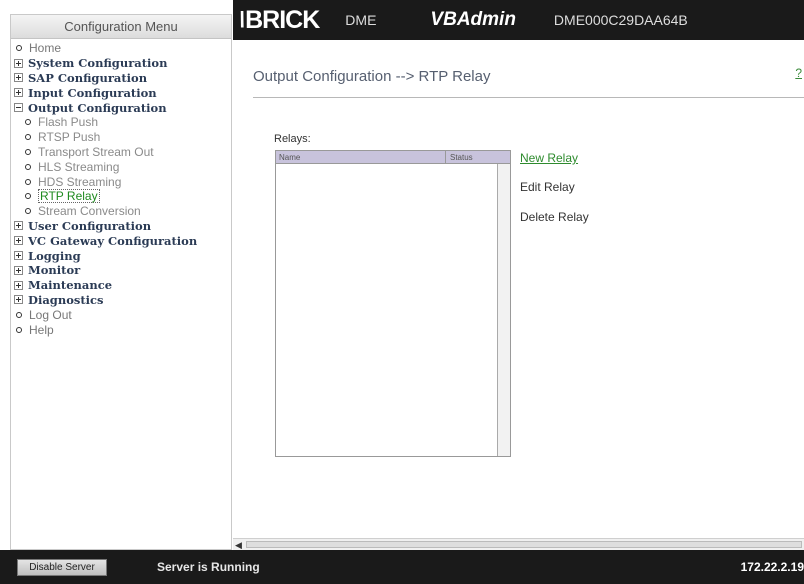 This screenshot has height=584, width=804. What do you see at coordinates (41, 329) in the screenshot?
I see `menu-item-label: Help` at bounding box center [41, 329].